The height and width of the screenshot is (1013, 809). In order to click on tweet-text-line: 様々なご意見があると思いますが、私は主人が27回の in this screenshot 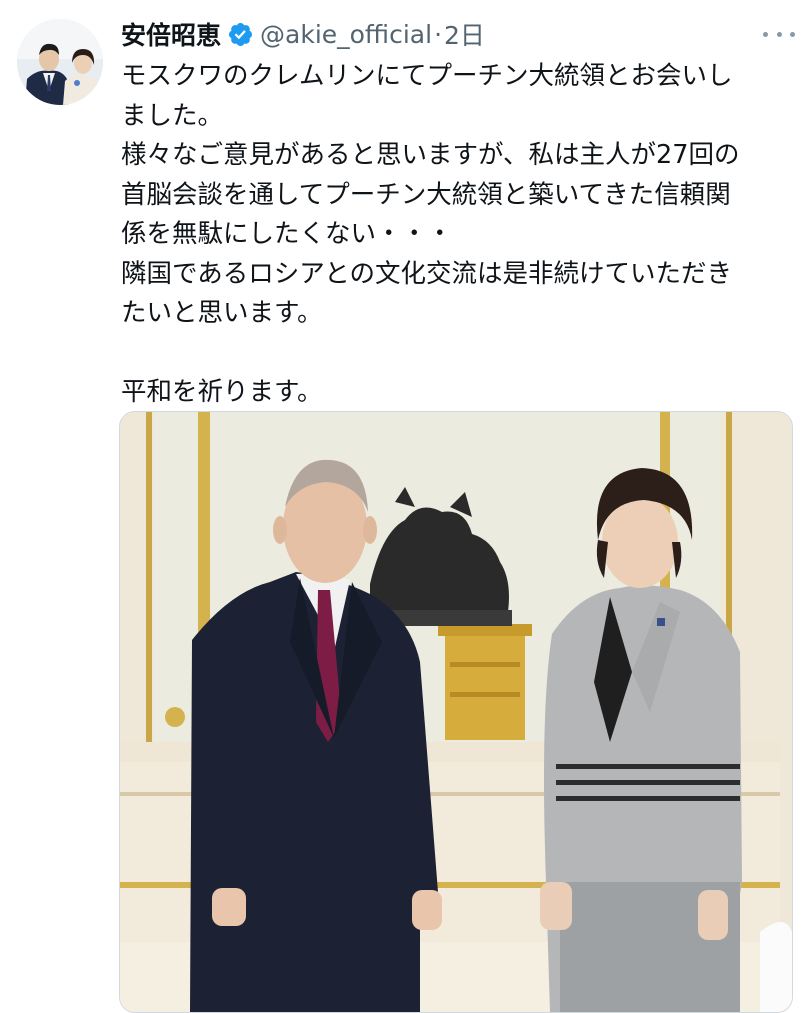, I will do `click(430, 155)`.